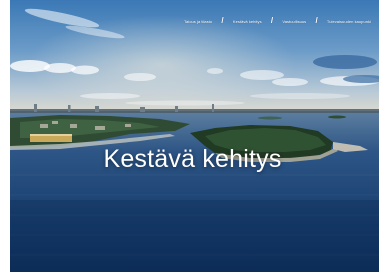  I want to click on nav-link-tulevaisuuden-kaupunki: Tulevaisuuden kaupunki, so click(349, 21).